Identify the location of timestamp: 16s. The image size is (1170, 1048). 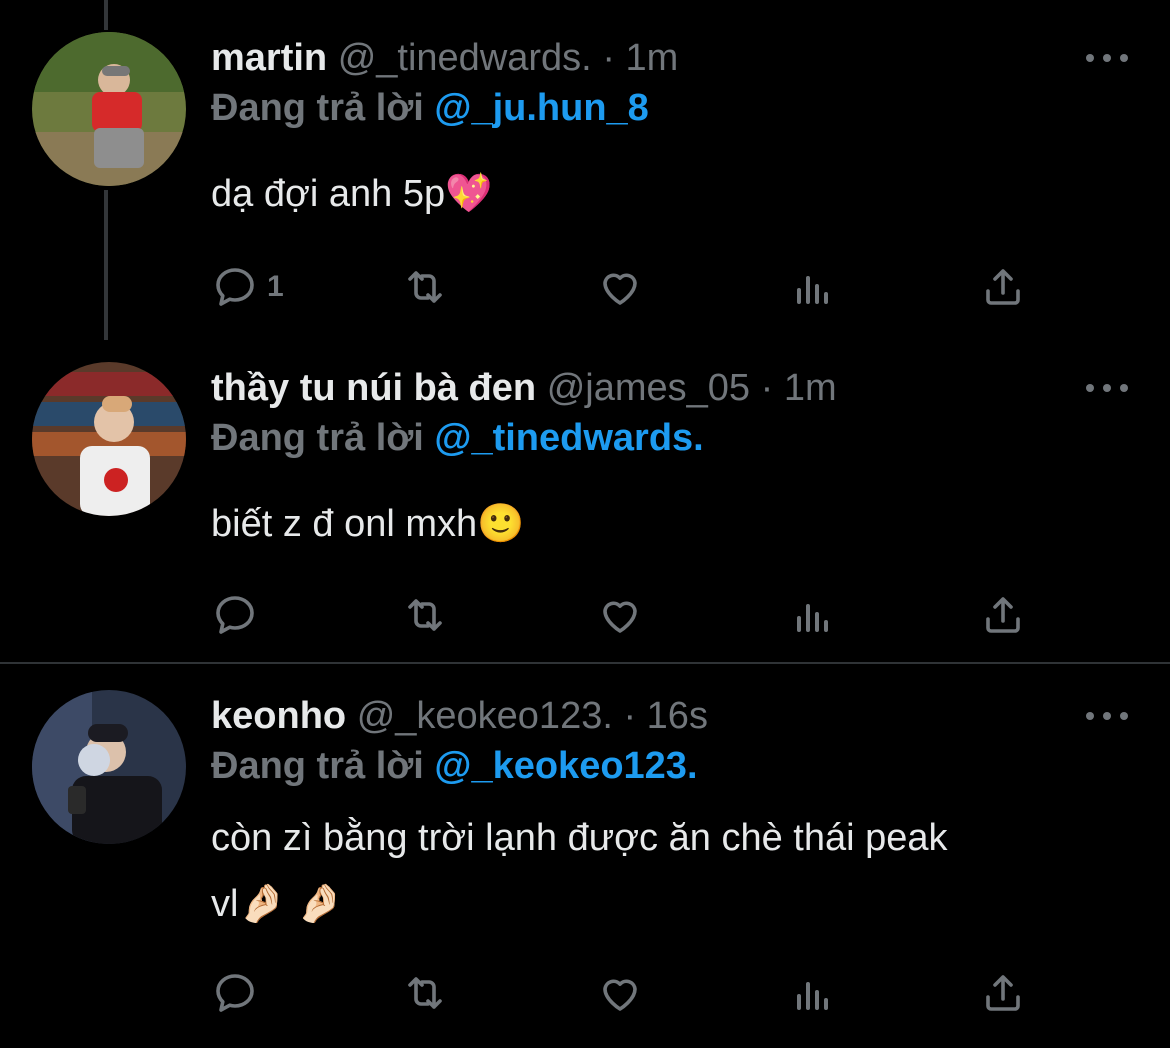
(677, 716).